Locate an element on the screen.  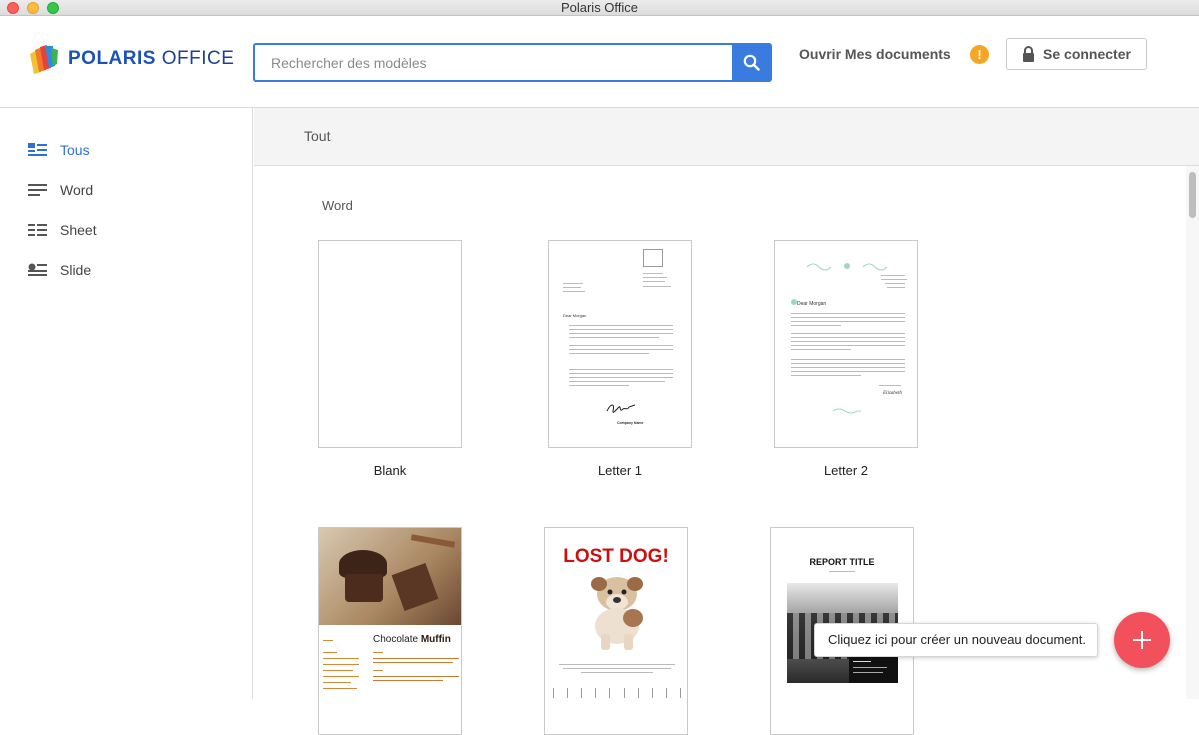
tear-off-tabs is located at coordinates (617, 693).